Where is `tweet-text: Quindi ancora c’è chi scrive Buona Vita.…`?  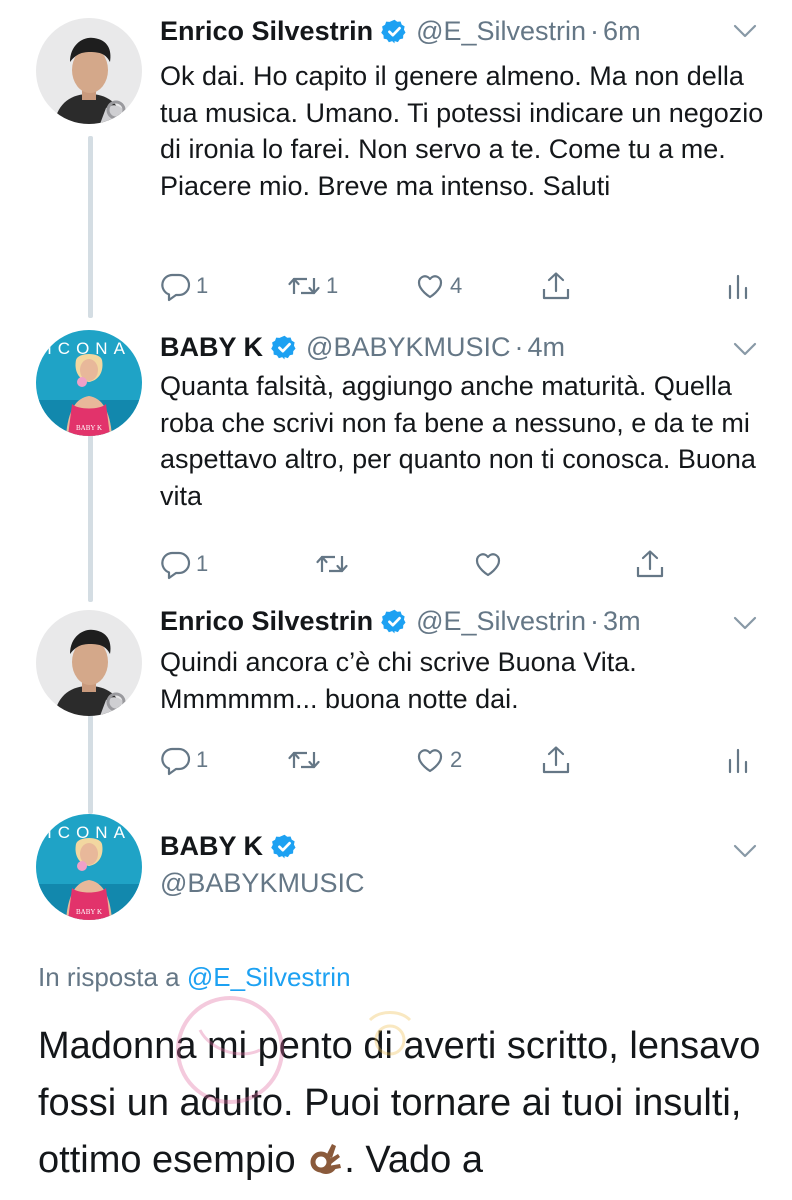
tweet-text: Quindi ancora c’è chi scrive Buona Vita.… is located at coordinates (398, 680).